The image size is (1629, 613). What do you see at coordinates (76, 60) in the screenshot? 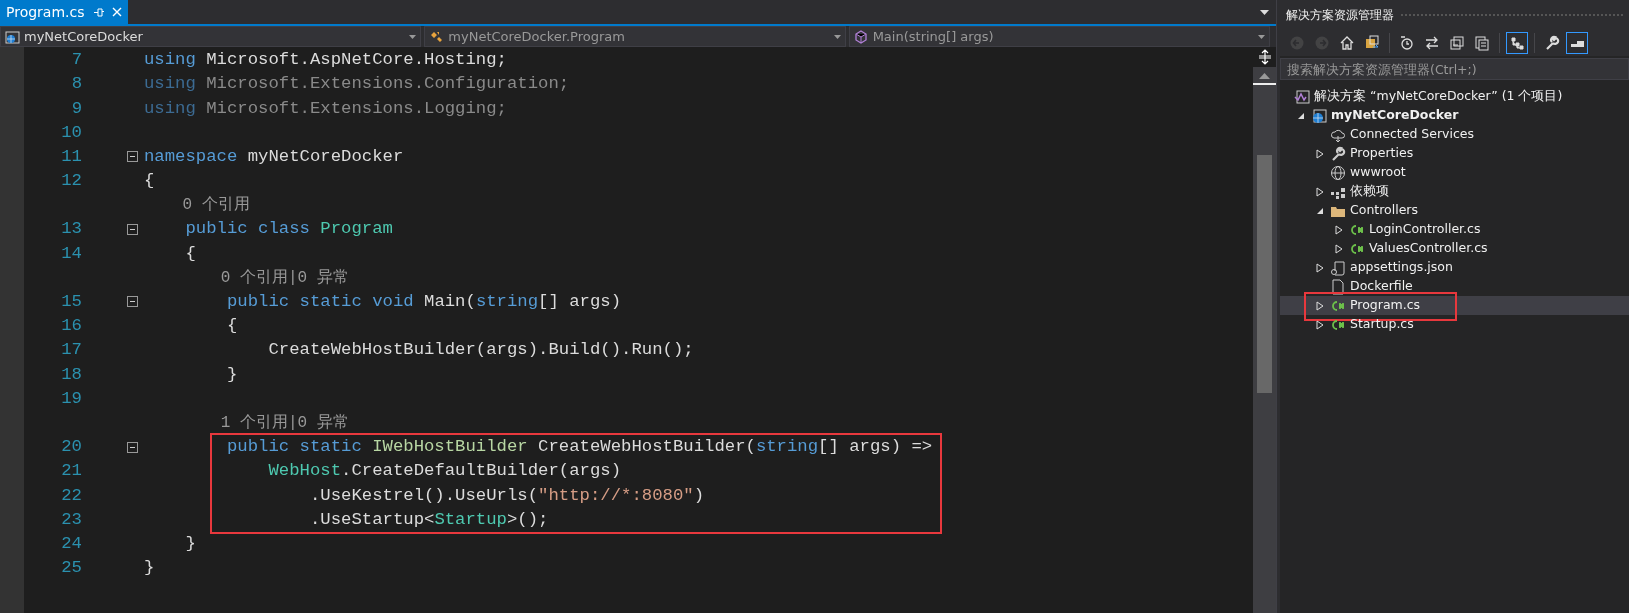
I see `line-number: 7` at bounding box center [76, 60].